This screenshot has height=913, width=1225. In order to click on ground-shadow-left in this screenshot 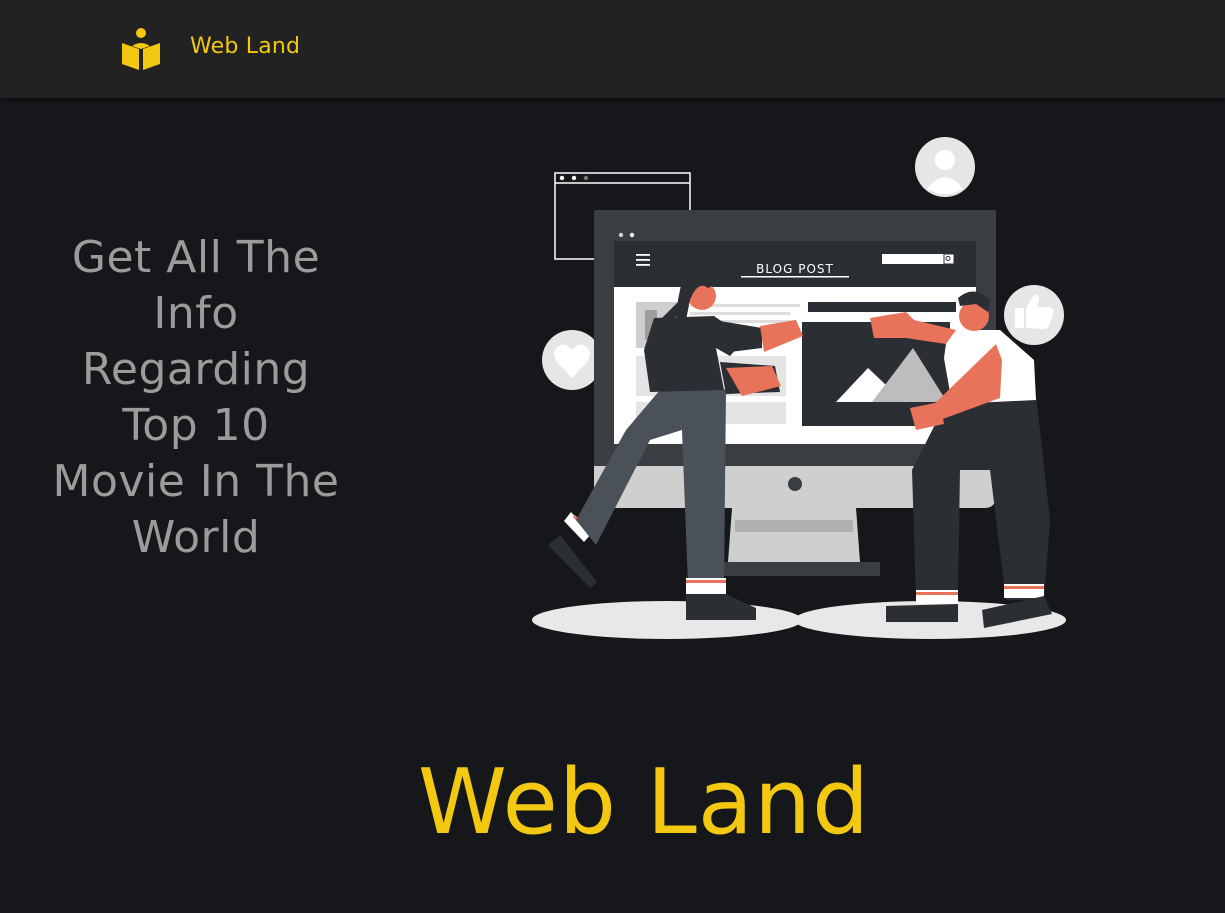, I will do `click(667, 620)`.